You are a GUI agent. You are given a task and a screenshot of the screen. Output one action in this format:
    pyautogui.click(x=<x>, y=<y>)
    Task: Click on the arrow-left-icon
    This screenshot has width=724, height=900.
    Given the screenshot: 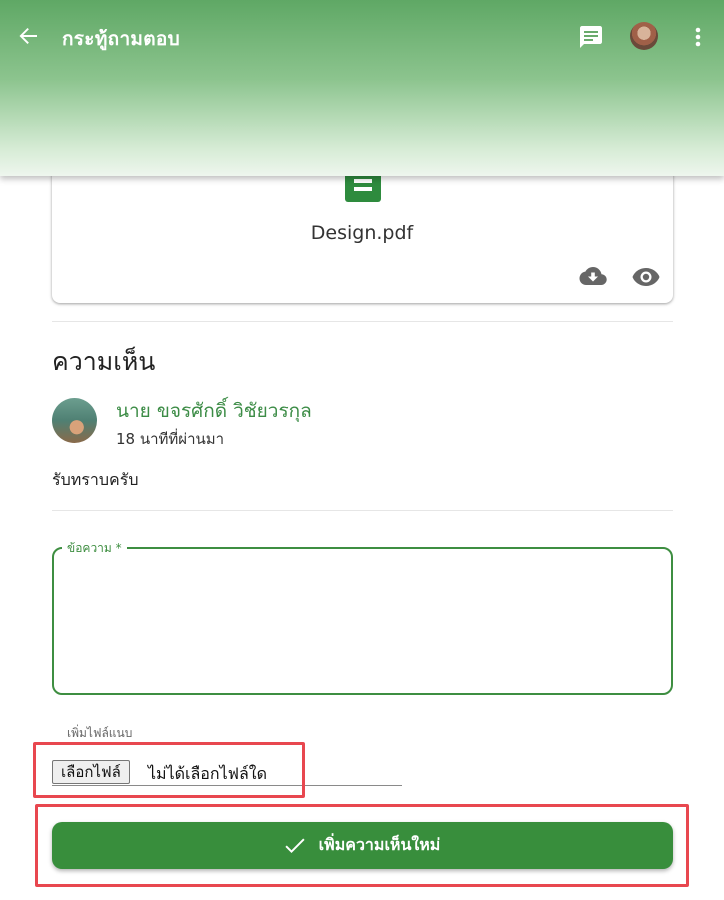 What is the action you would take?
    pyautogui.click(x=28, y=36)
    